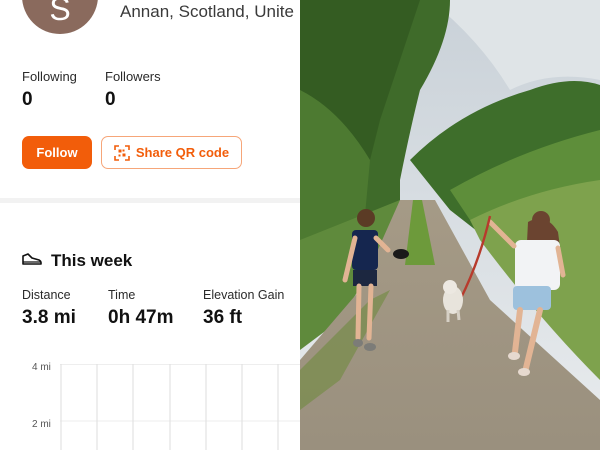 This screenshot has width=600, height=450. I want to click on time-value: 0h 47m, so click(141, 317).